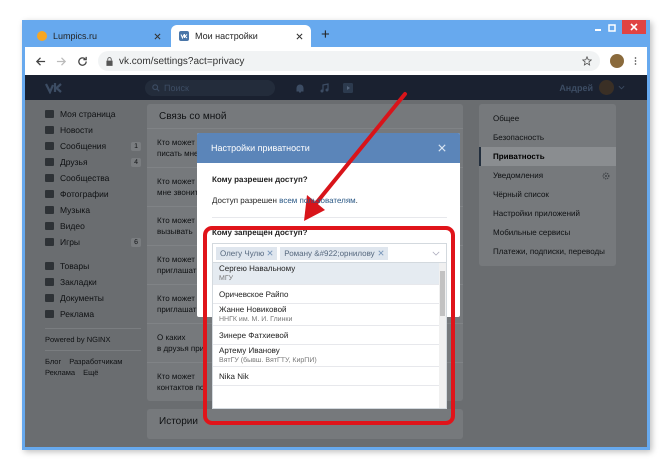  What do you see at coordinates (334, 253) in the screenshot?
I see `recipient-tag: Роману &#922;орнилову` at bounding box center [334, 253].